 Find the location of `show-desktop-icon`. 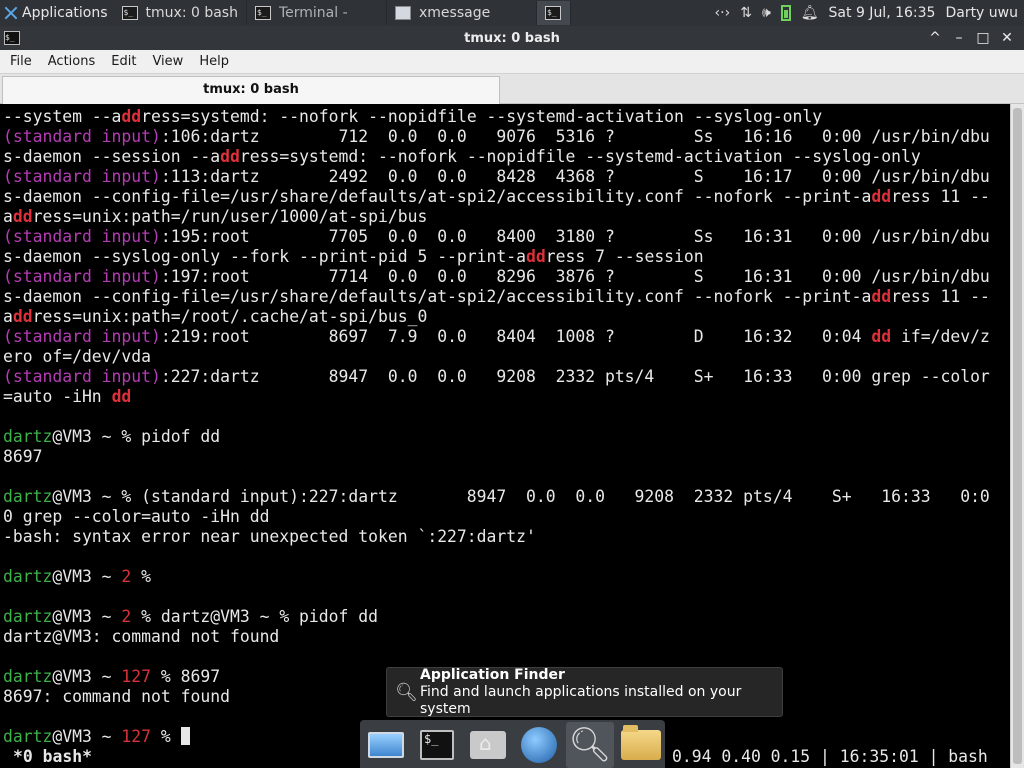

show-desktop-icon is located at coordinates (386, 745).